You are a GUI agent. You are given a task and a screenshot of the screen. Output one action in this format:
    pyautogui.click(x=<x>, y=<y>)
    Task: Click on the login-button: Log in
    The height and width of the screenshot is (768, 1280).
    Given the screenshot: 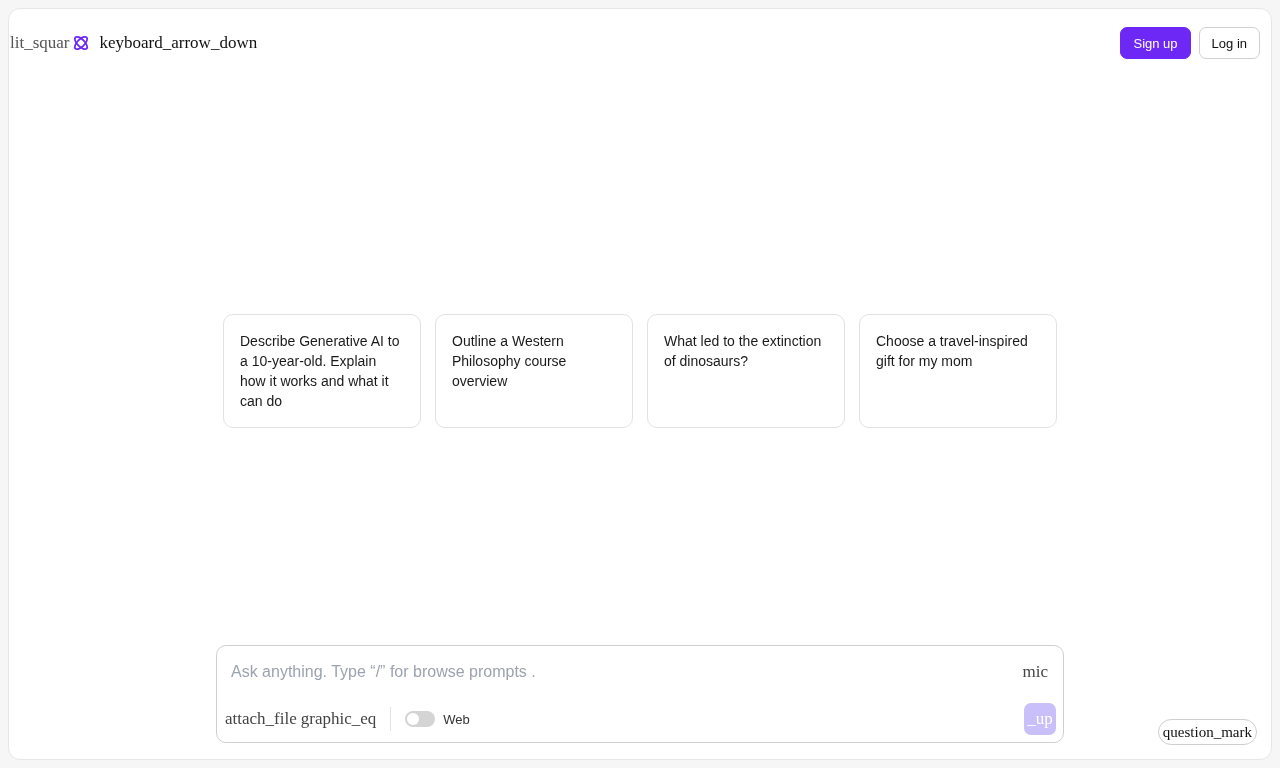 What is the action you would take?
    pyautogui.click(x=1229, y=43)
    